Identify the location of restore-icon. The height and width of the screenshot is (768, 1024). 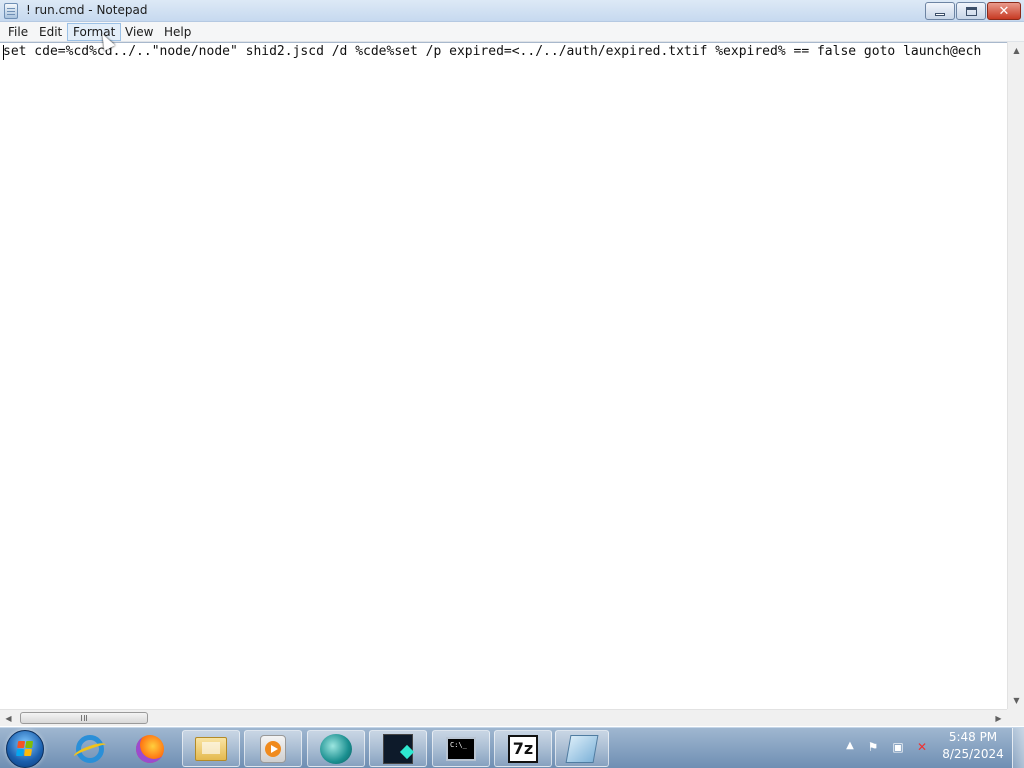
(971, 11).